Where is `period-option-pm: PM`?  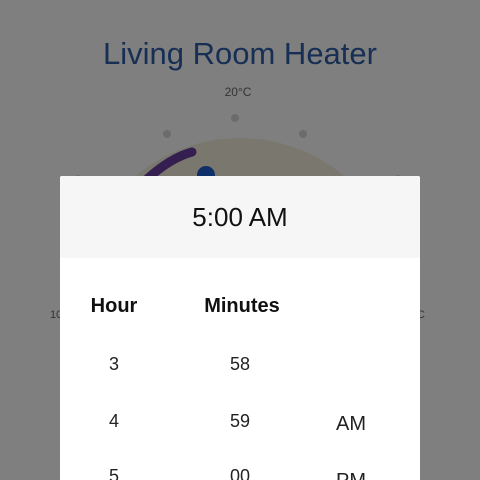 period-option-pm: PM is located at coordinates (351, 475).